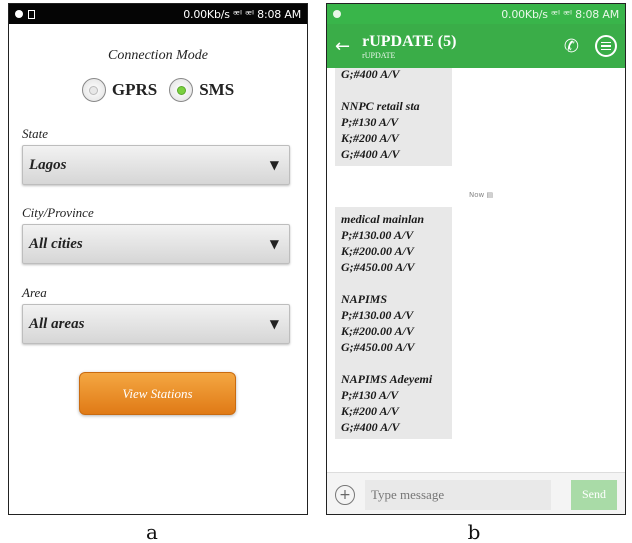 This screenshot has width=632, height=543. What do you see at coordinates (458, 494) in the screenshot?
I see `message-input` at bounding box center [458, 494].